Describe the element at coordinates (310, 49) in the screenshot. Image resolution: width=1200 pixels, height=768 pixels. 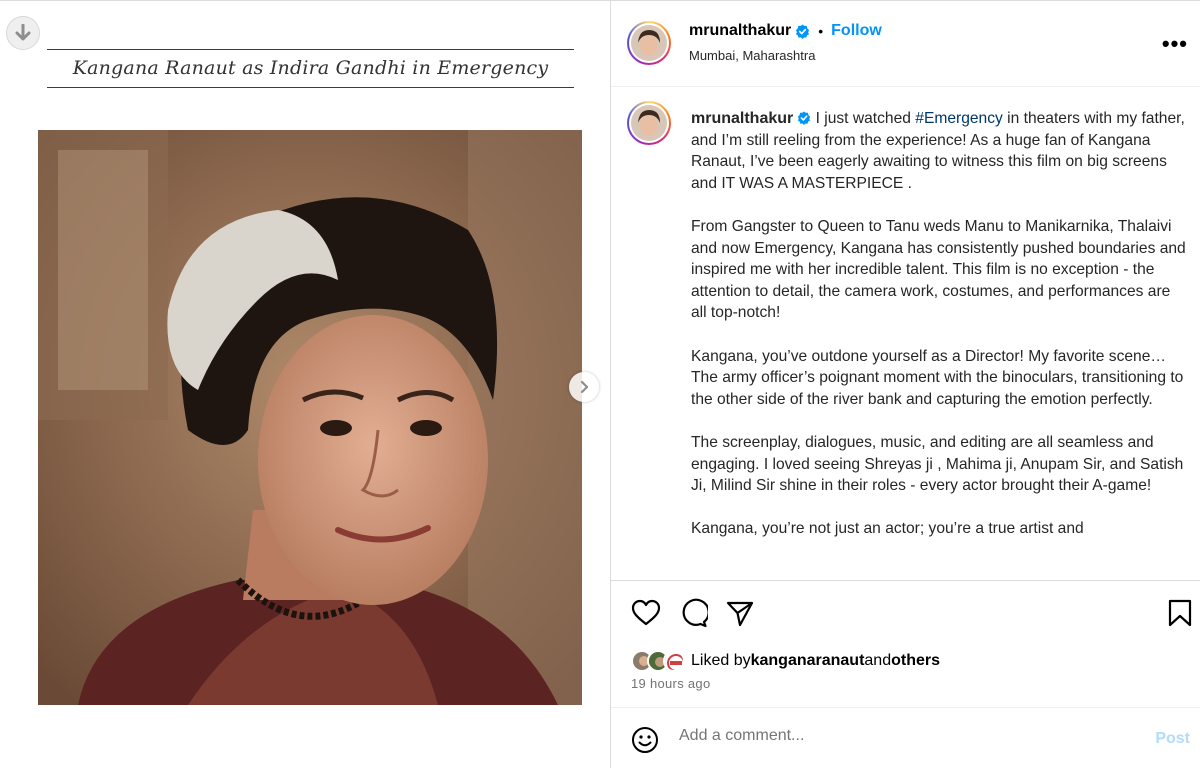
I see `caption-rule-top` at that location.